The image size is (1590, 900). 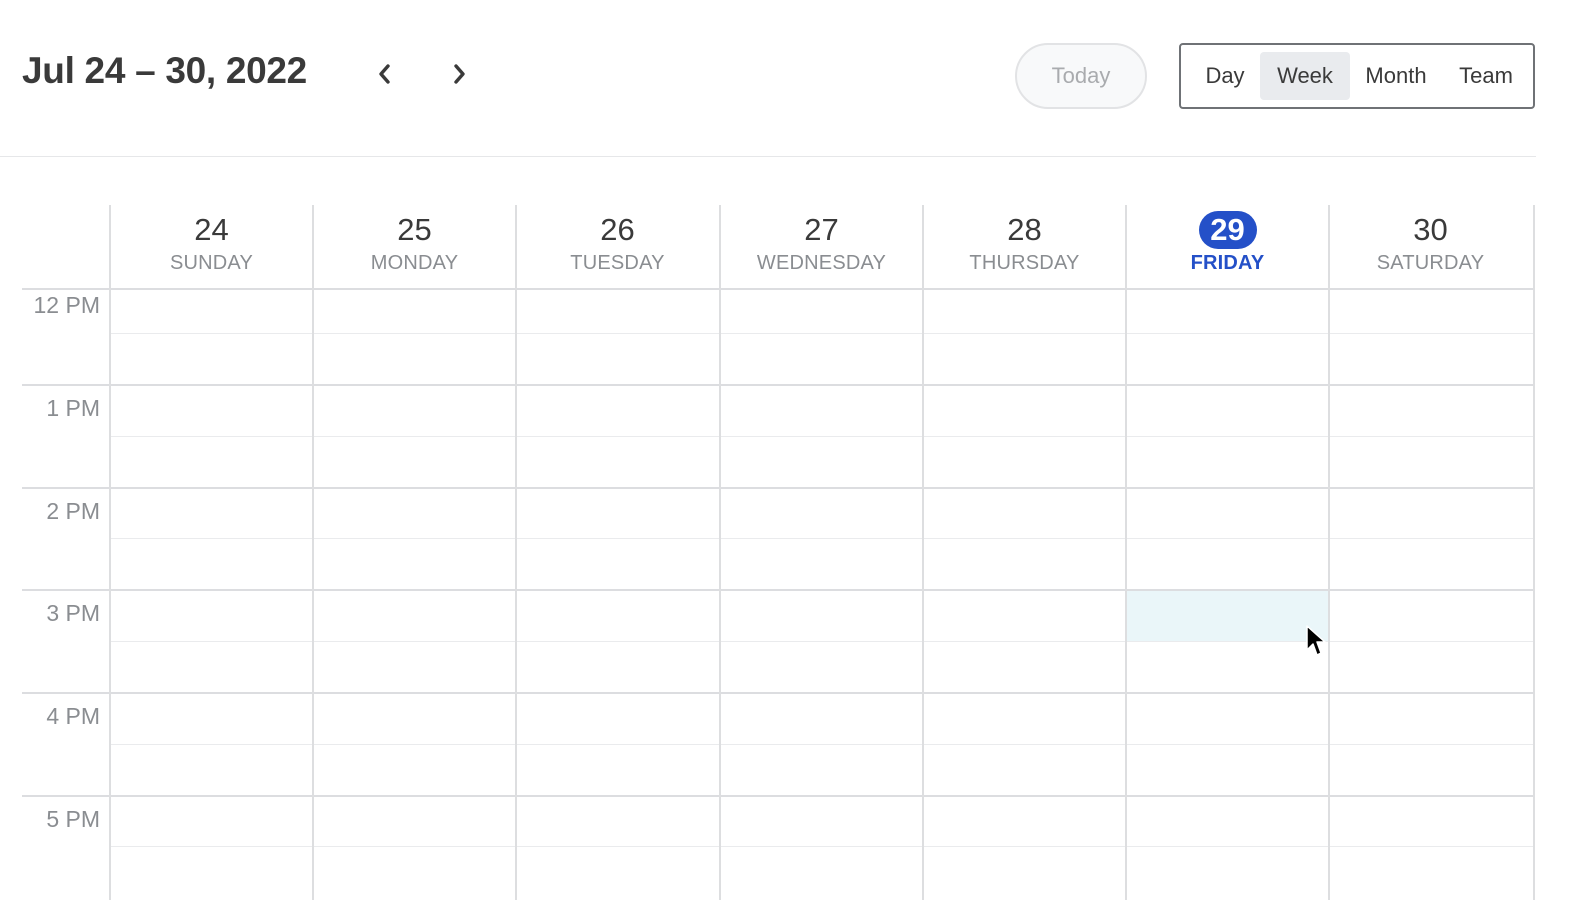 I want to click on view-switcher: Day Week Month Team, so click(x=1357, y=76).